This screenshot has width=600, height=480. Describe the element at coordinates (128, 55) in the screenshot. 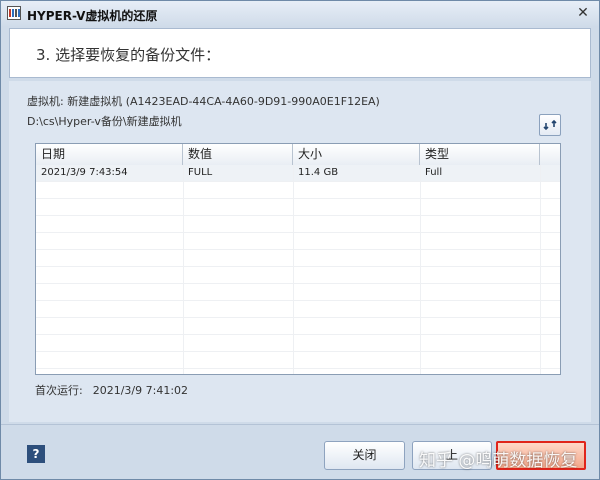

I see `step-title: 3. 选择要恢复的备份文件：` at that location.